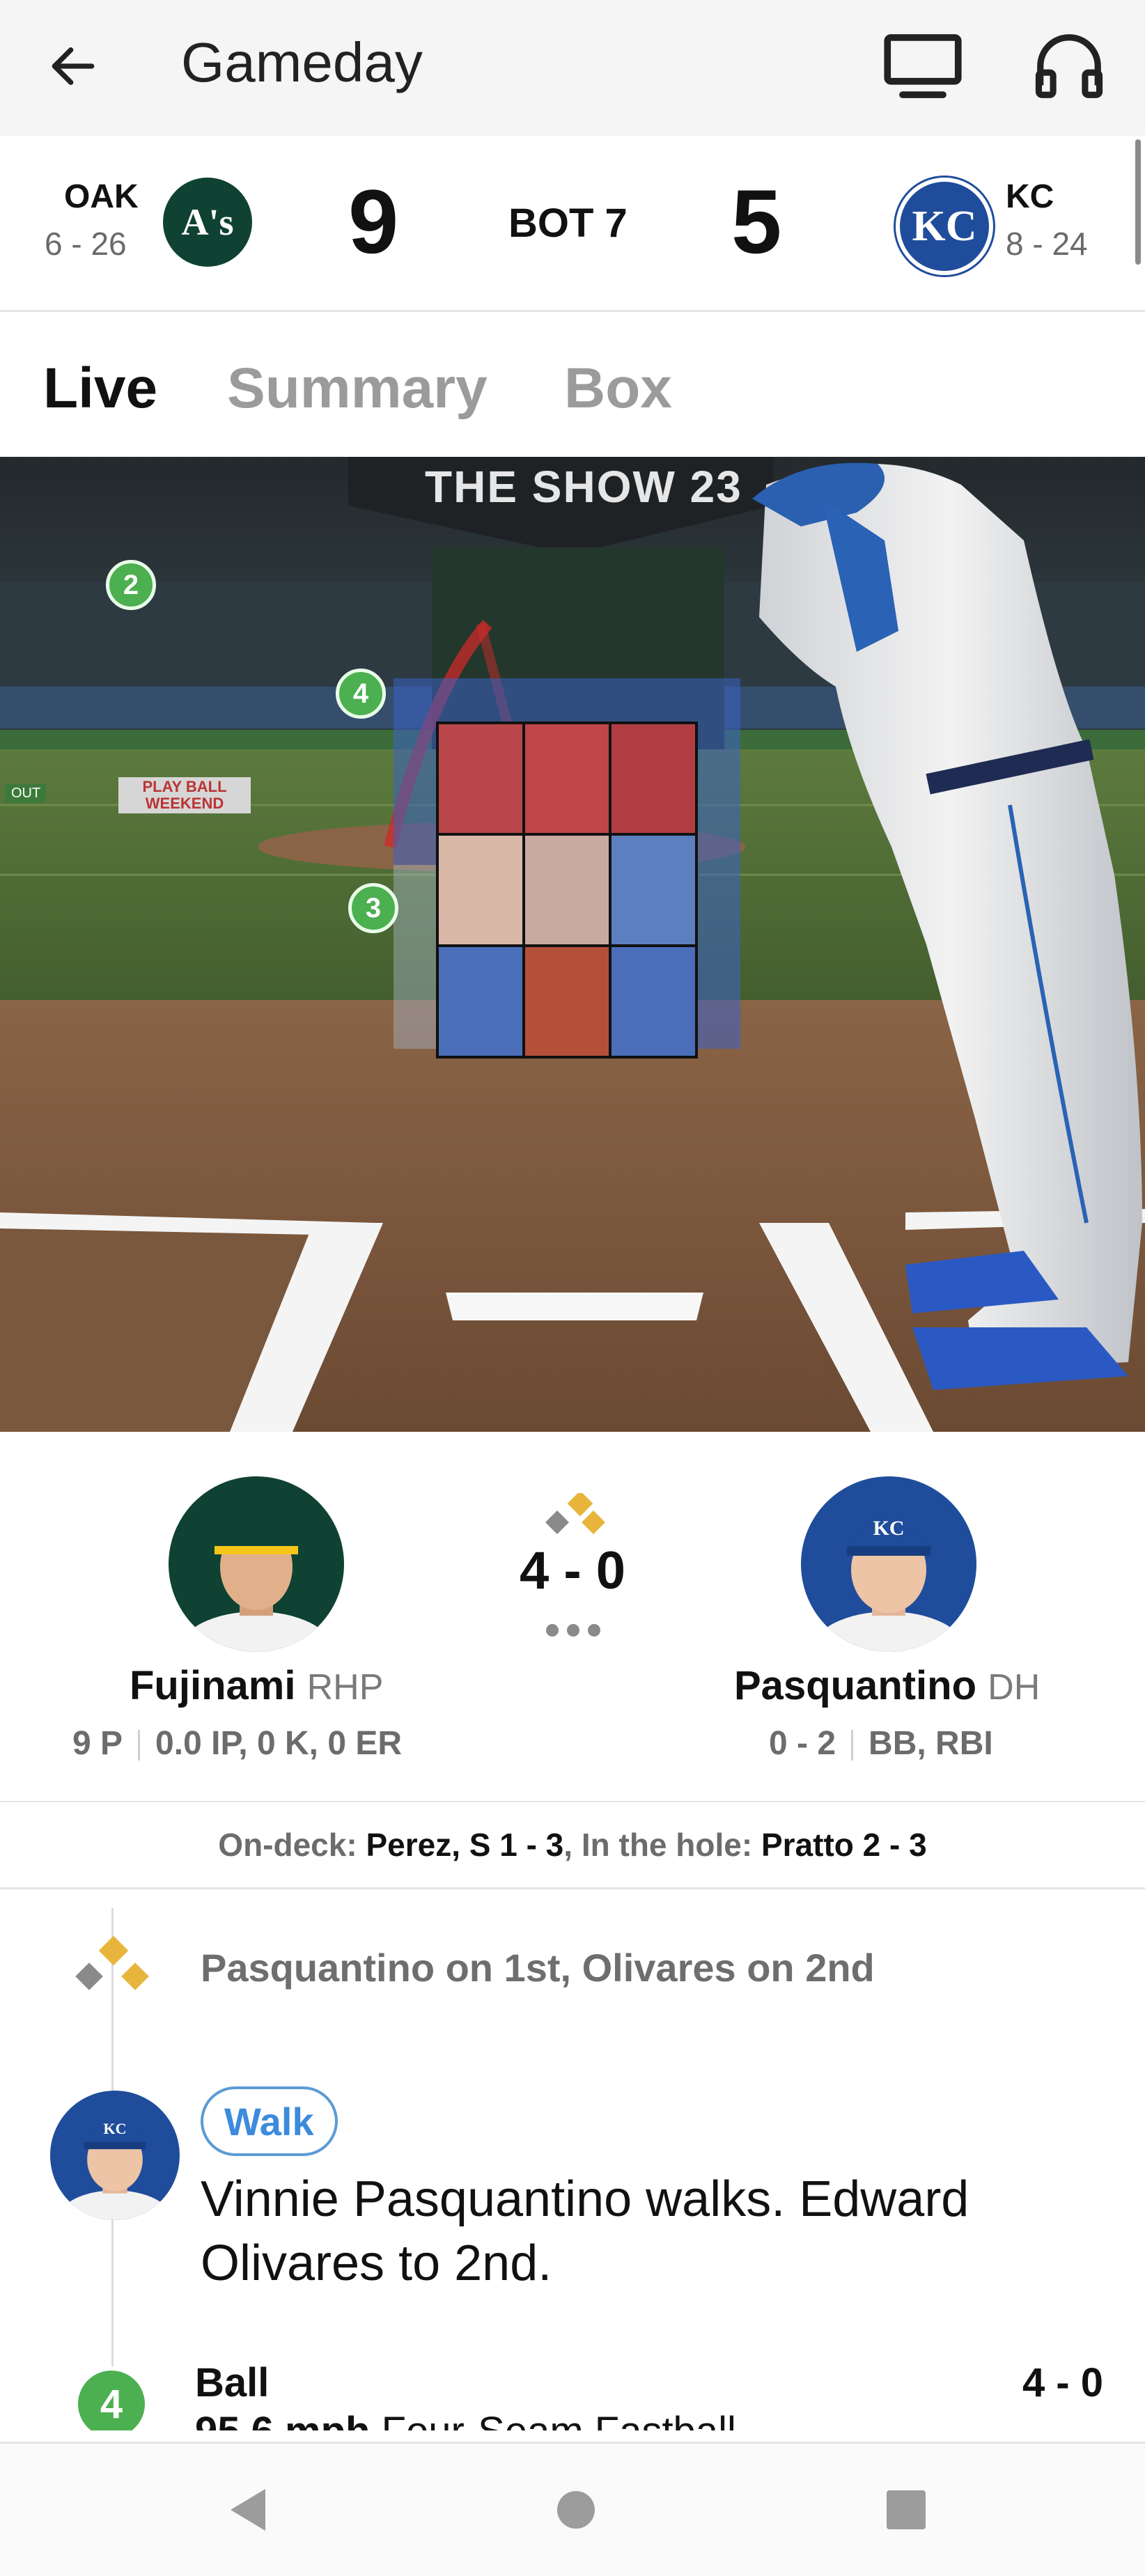  I want to click on pitcher-headshot, so click(256, 1564).